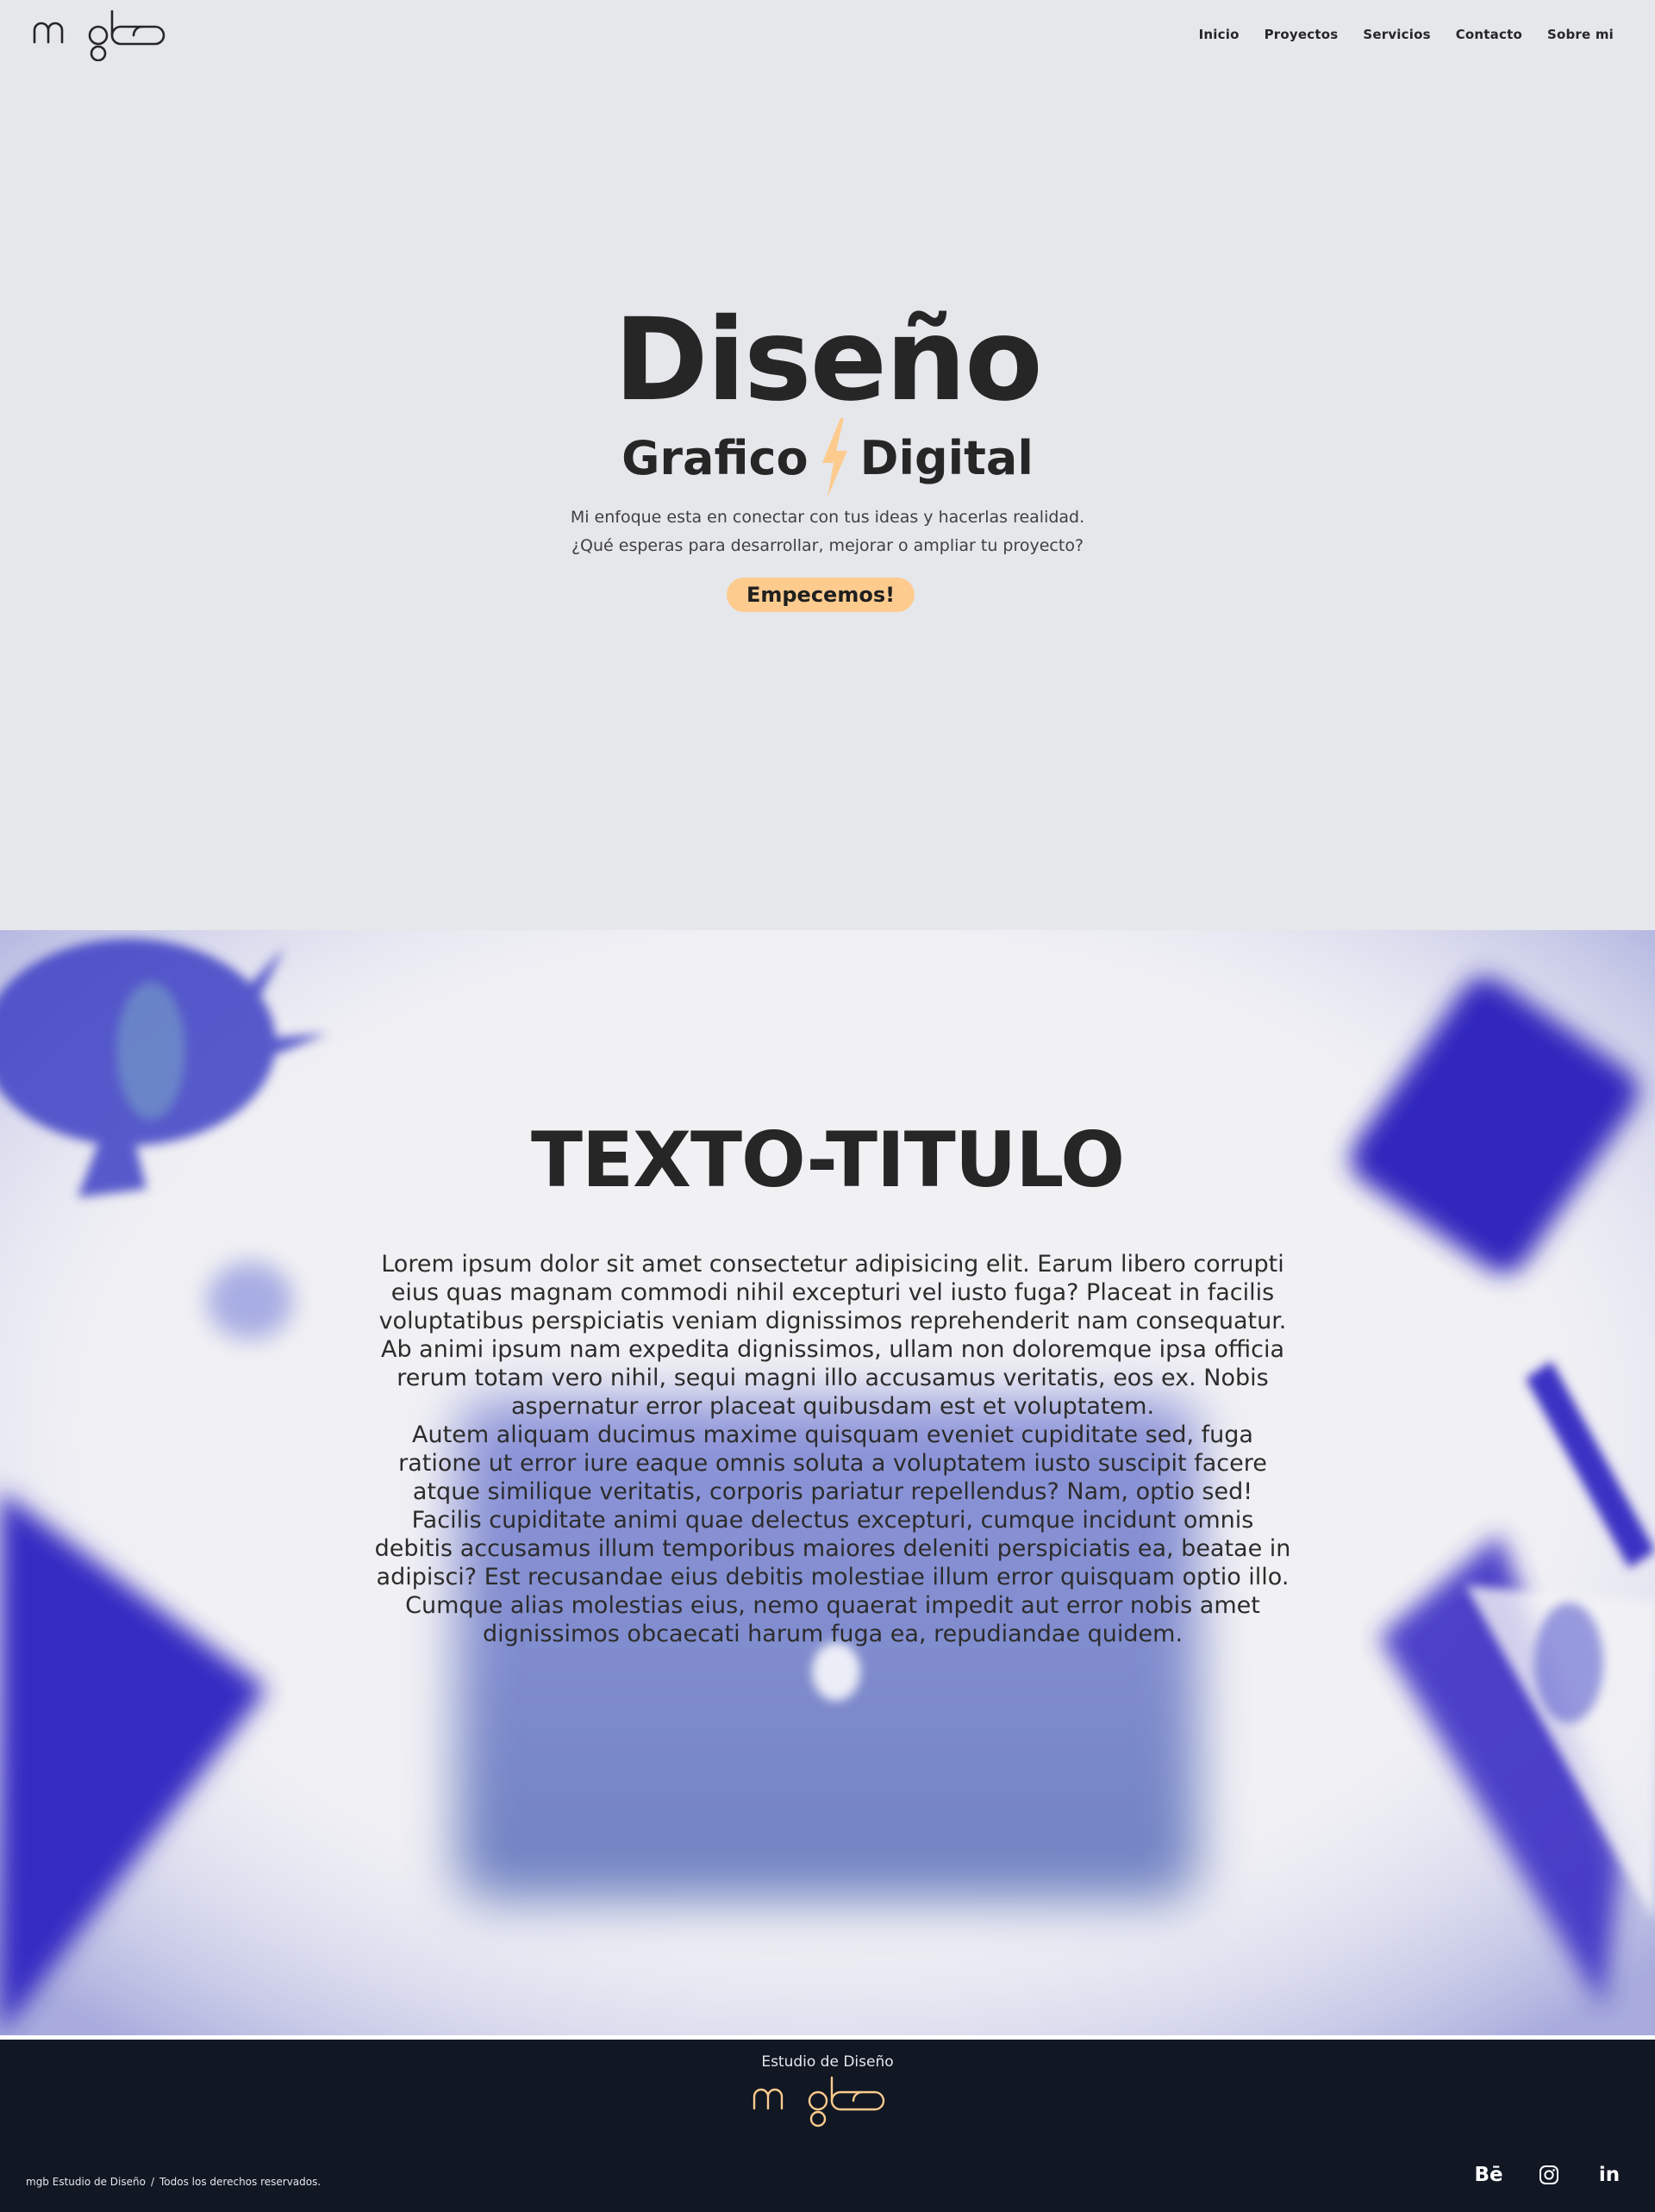  Describe the element at coordinates (1396, 34) in the screenshot. I see `nav-servicios: Servicios` at that location.